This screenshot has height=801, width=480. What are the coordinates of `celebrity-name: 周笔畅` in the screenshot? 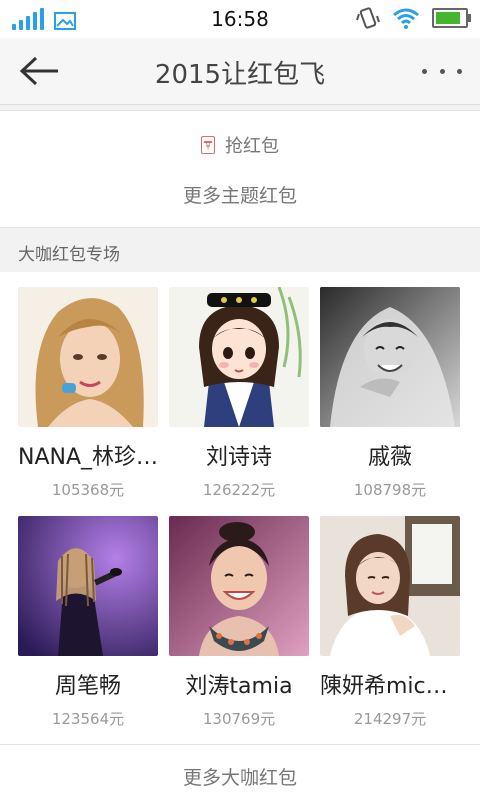 It's located at (87, 686).